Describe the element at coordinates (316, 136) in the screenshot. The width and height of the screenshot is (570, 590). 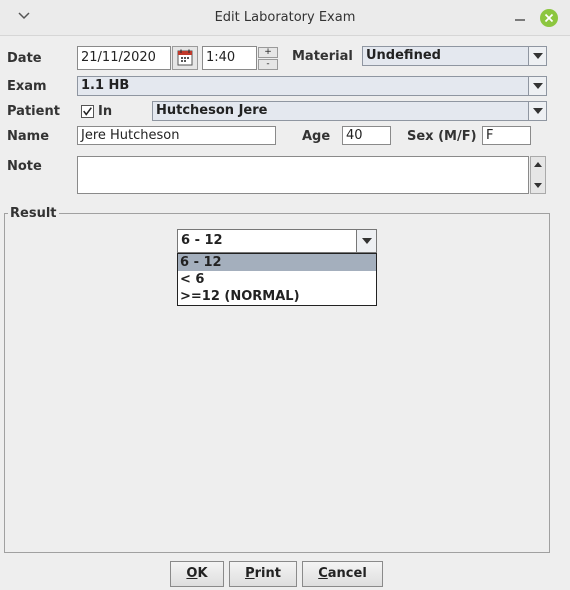
I see `age-label: Age` at that location.